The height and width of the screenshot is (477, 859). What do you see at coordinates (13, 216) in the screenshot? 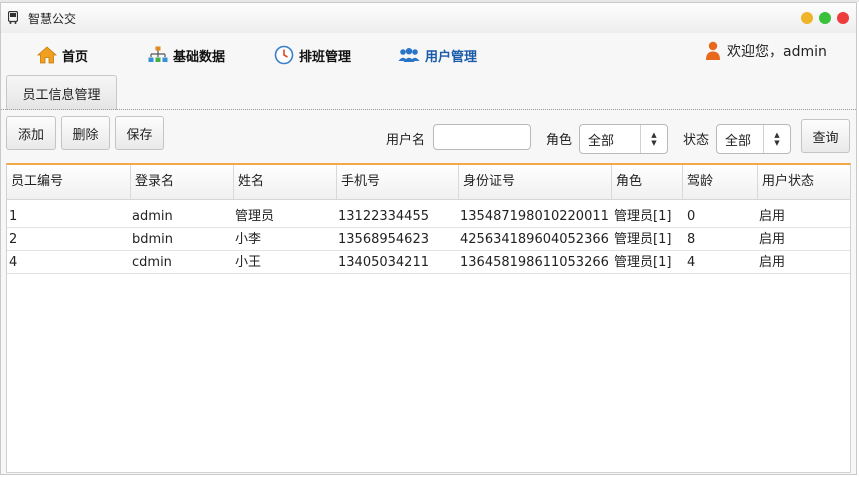
I see `cell-employee-id: 1` at bounding box center [13, 216].